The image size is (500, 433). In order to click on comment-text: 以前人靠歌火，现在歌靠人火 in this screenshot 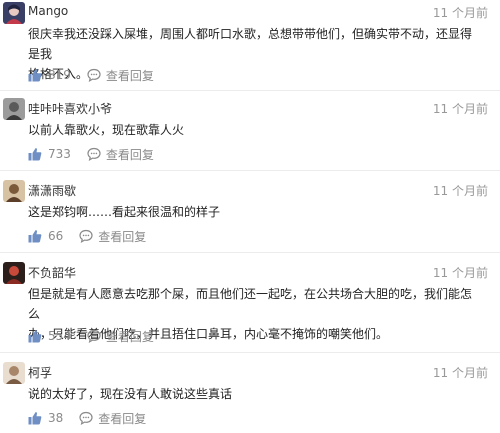, I will do `click(253, 130)`.